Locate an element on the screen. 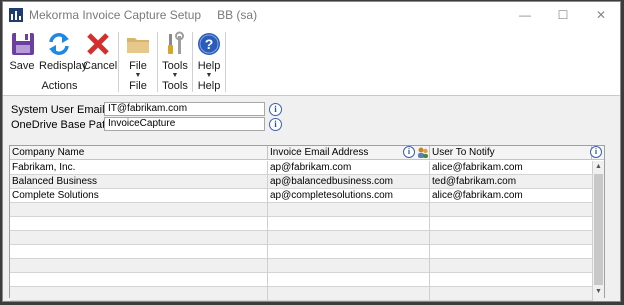 This screenshot has width=624, height=305. scroll-down-arrow-icon: ▼ is located at coordinates (598, 292).